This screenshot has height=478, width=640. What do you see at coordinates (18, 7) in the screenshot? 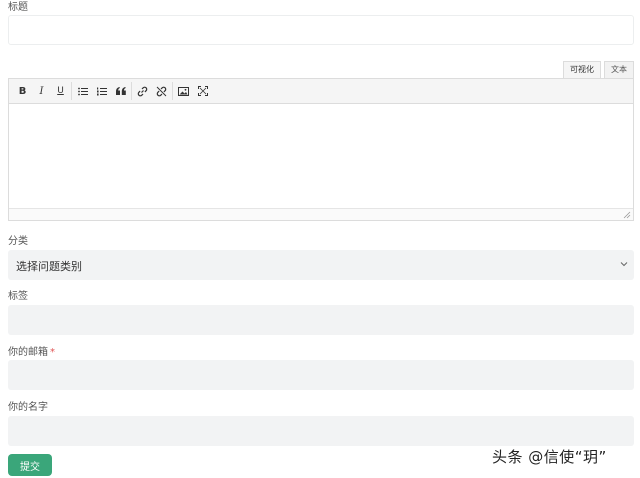
I see `title-label: 标题` at bounding box center [18, 7].